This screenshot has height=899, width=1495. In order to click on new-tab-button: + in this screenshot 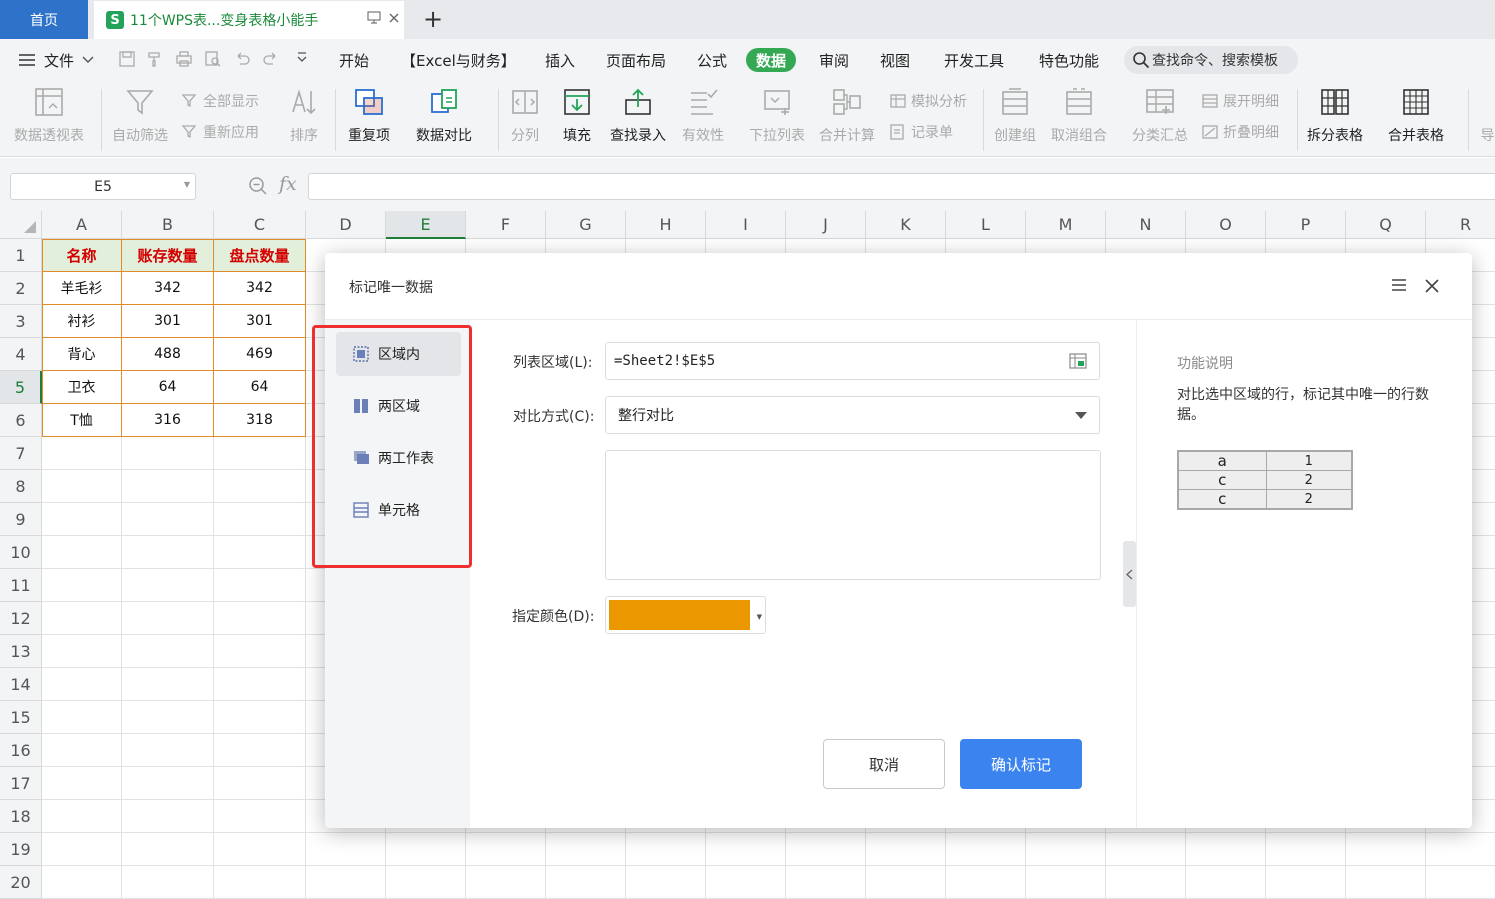, I will do `click(433, 19)`.